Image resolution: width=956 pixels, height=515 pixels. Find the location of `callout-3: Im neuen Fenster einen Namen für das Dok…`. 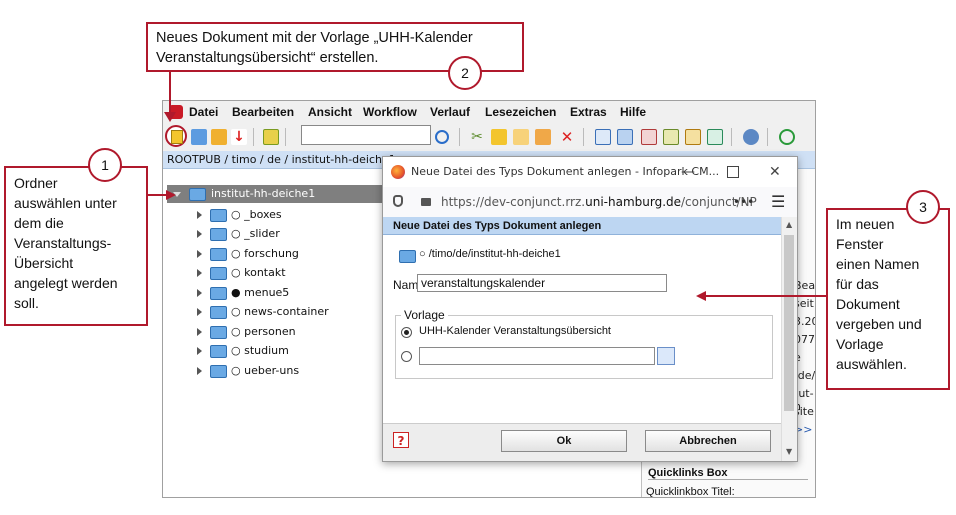

callout-3: Im neuen Fenster einen Namen für das Dok… is located at coordinates (888, 299).